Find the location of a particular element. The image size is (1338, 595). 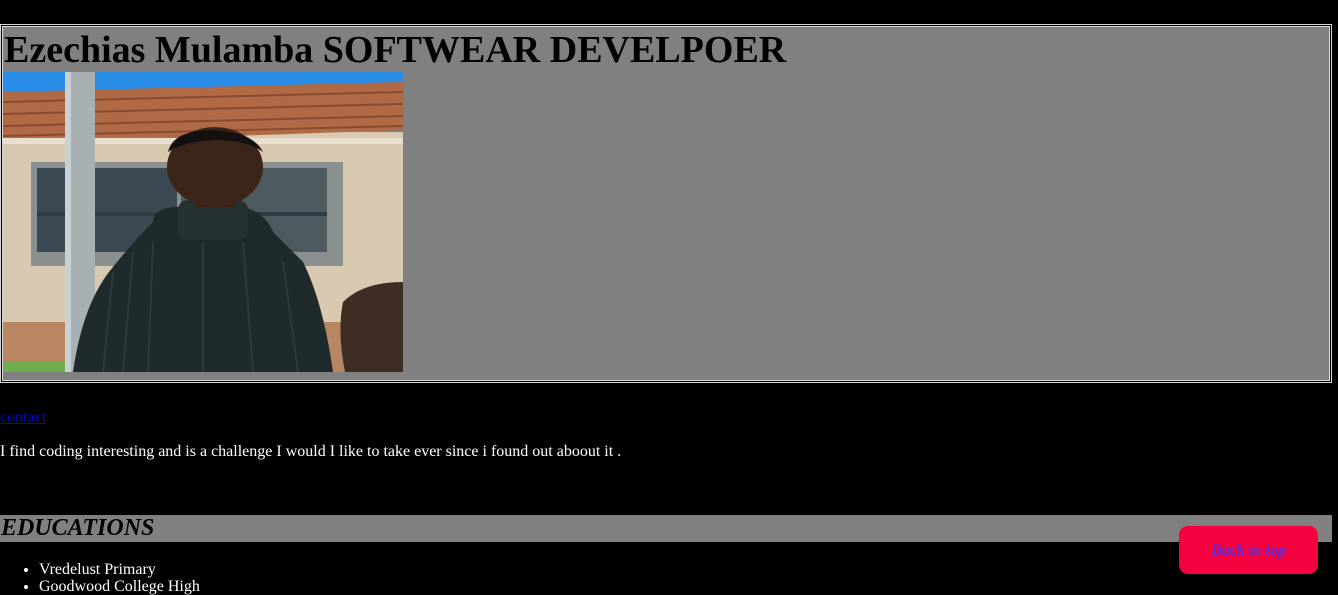

list-item: Goodwood College High is located at coordinates (119, 586).